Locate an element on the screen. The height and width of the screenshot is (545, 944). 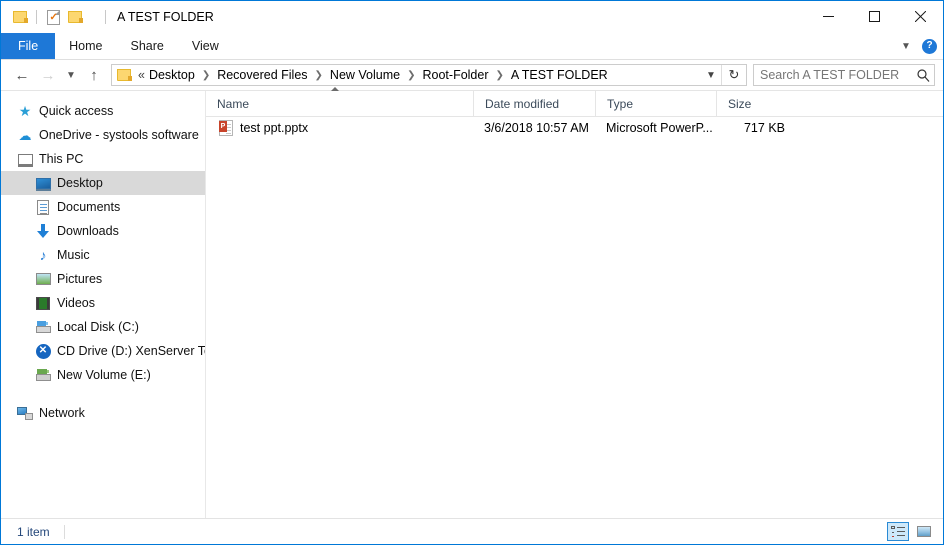
window-controls is located at coordinates (874, 16).